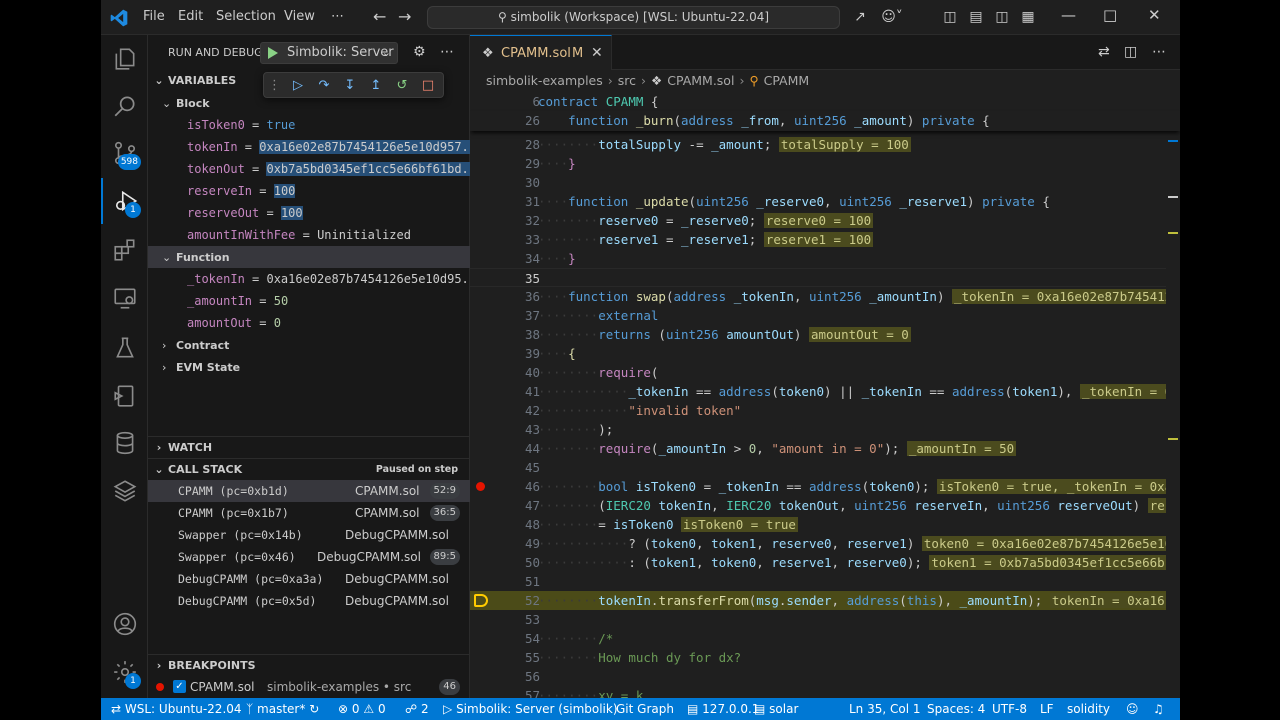 The image size is (1280, 720). I want to click on menu-edit: Edit, so click(190, 16).